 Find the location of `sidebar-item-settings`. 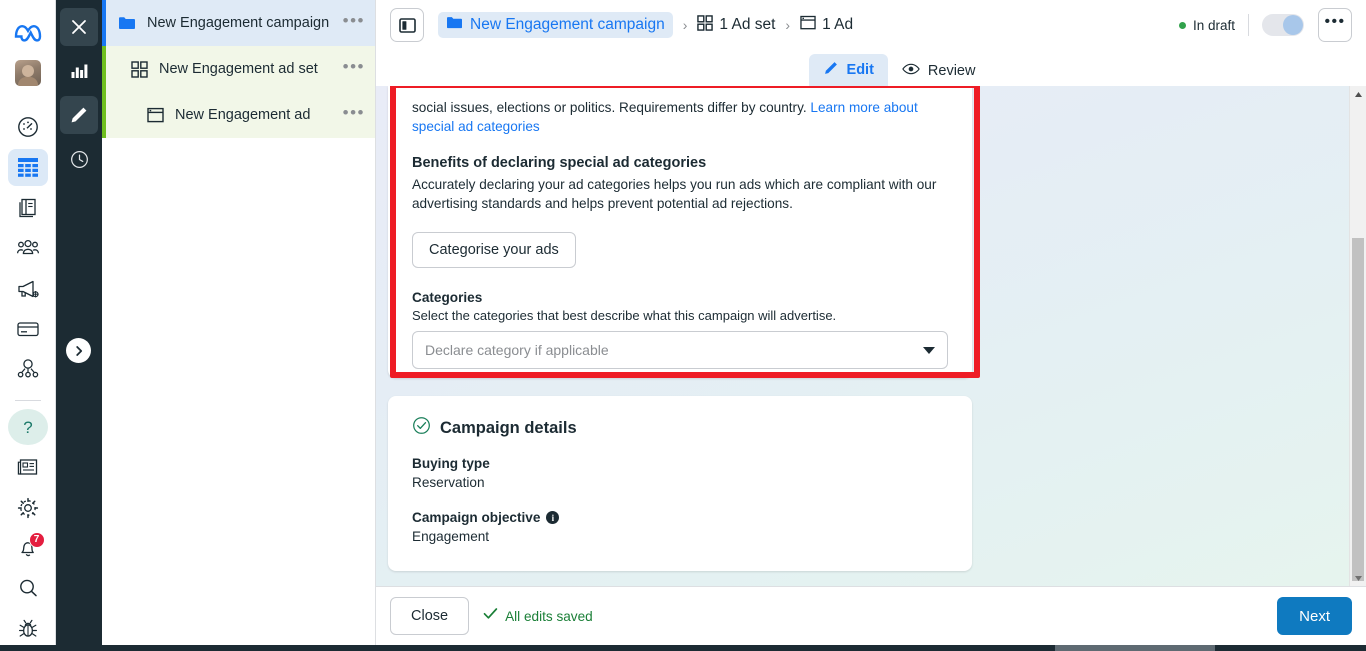

sidebar-item-settings is located at coordinates (28, 507).